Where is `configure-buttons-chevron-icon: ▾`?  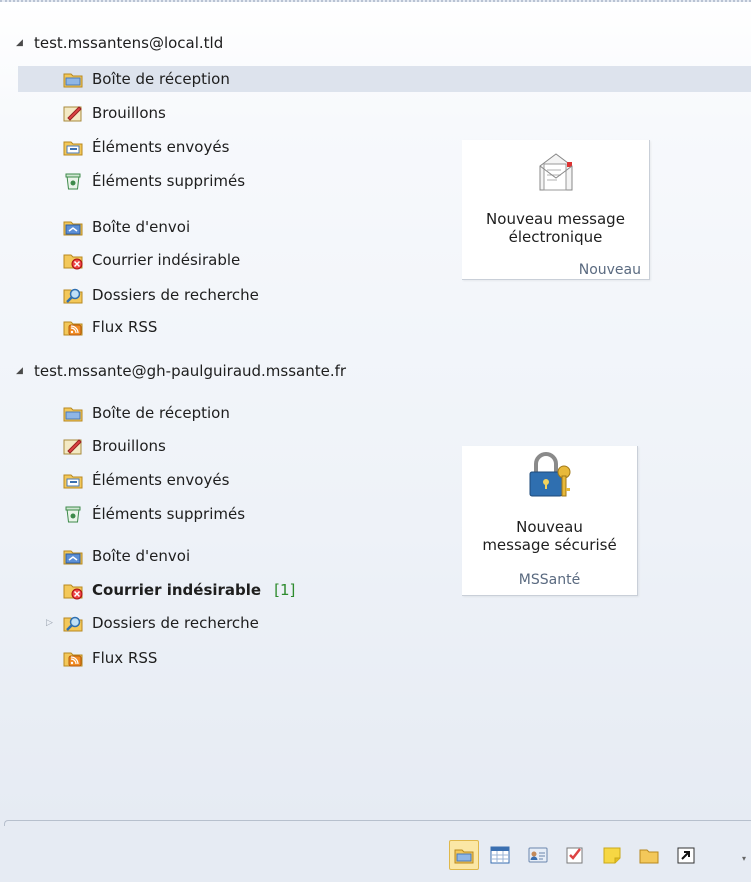 configure-buttons-chevron-icon: ▾ is located at coordinates (744, 858).